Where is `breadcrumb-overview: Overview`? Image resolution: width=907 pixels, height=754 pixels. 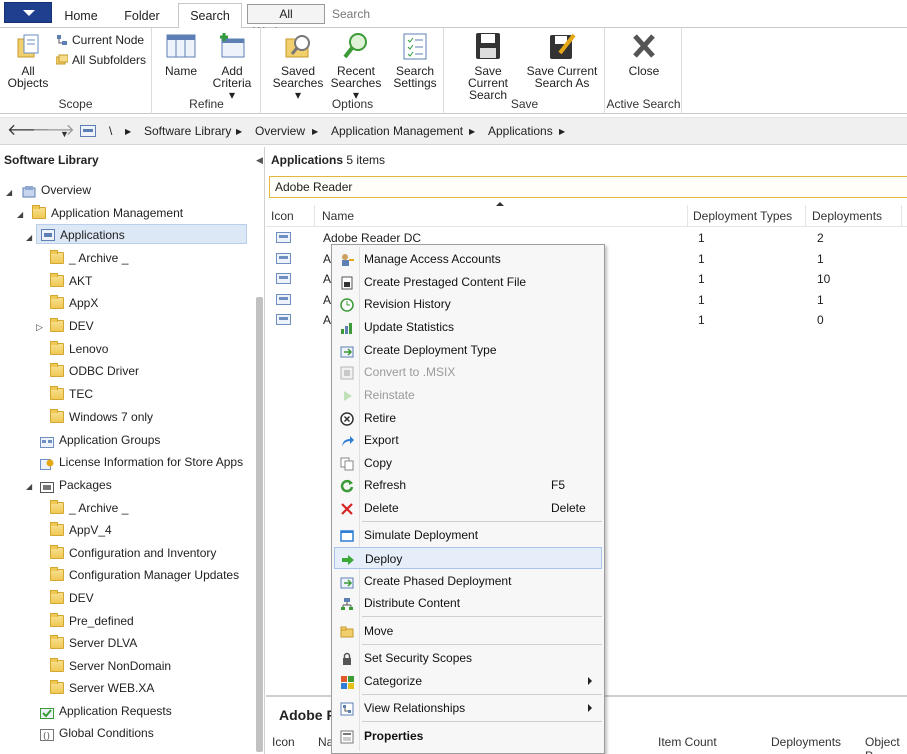
breadcrumb-overview: Overview is located at coordinates (280, 131).